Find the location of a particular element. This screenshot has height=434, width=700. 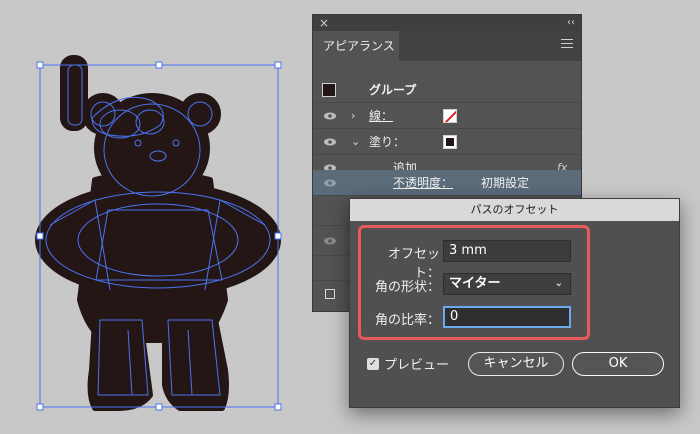

cancel-button: キャンセル is located at coordinates (516, 364).